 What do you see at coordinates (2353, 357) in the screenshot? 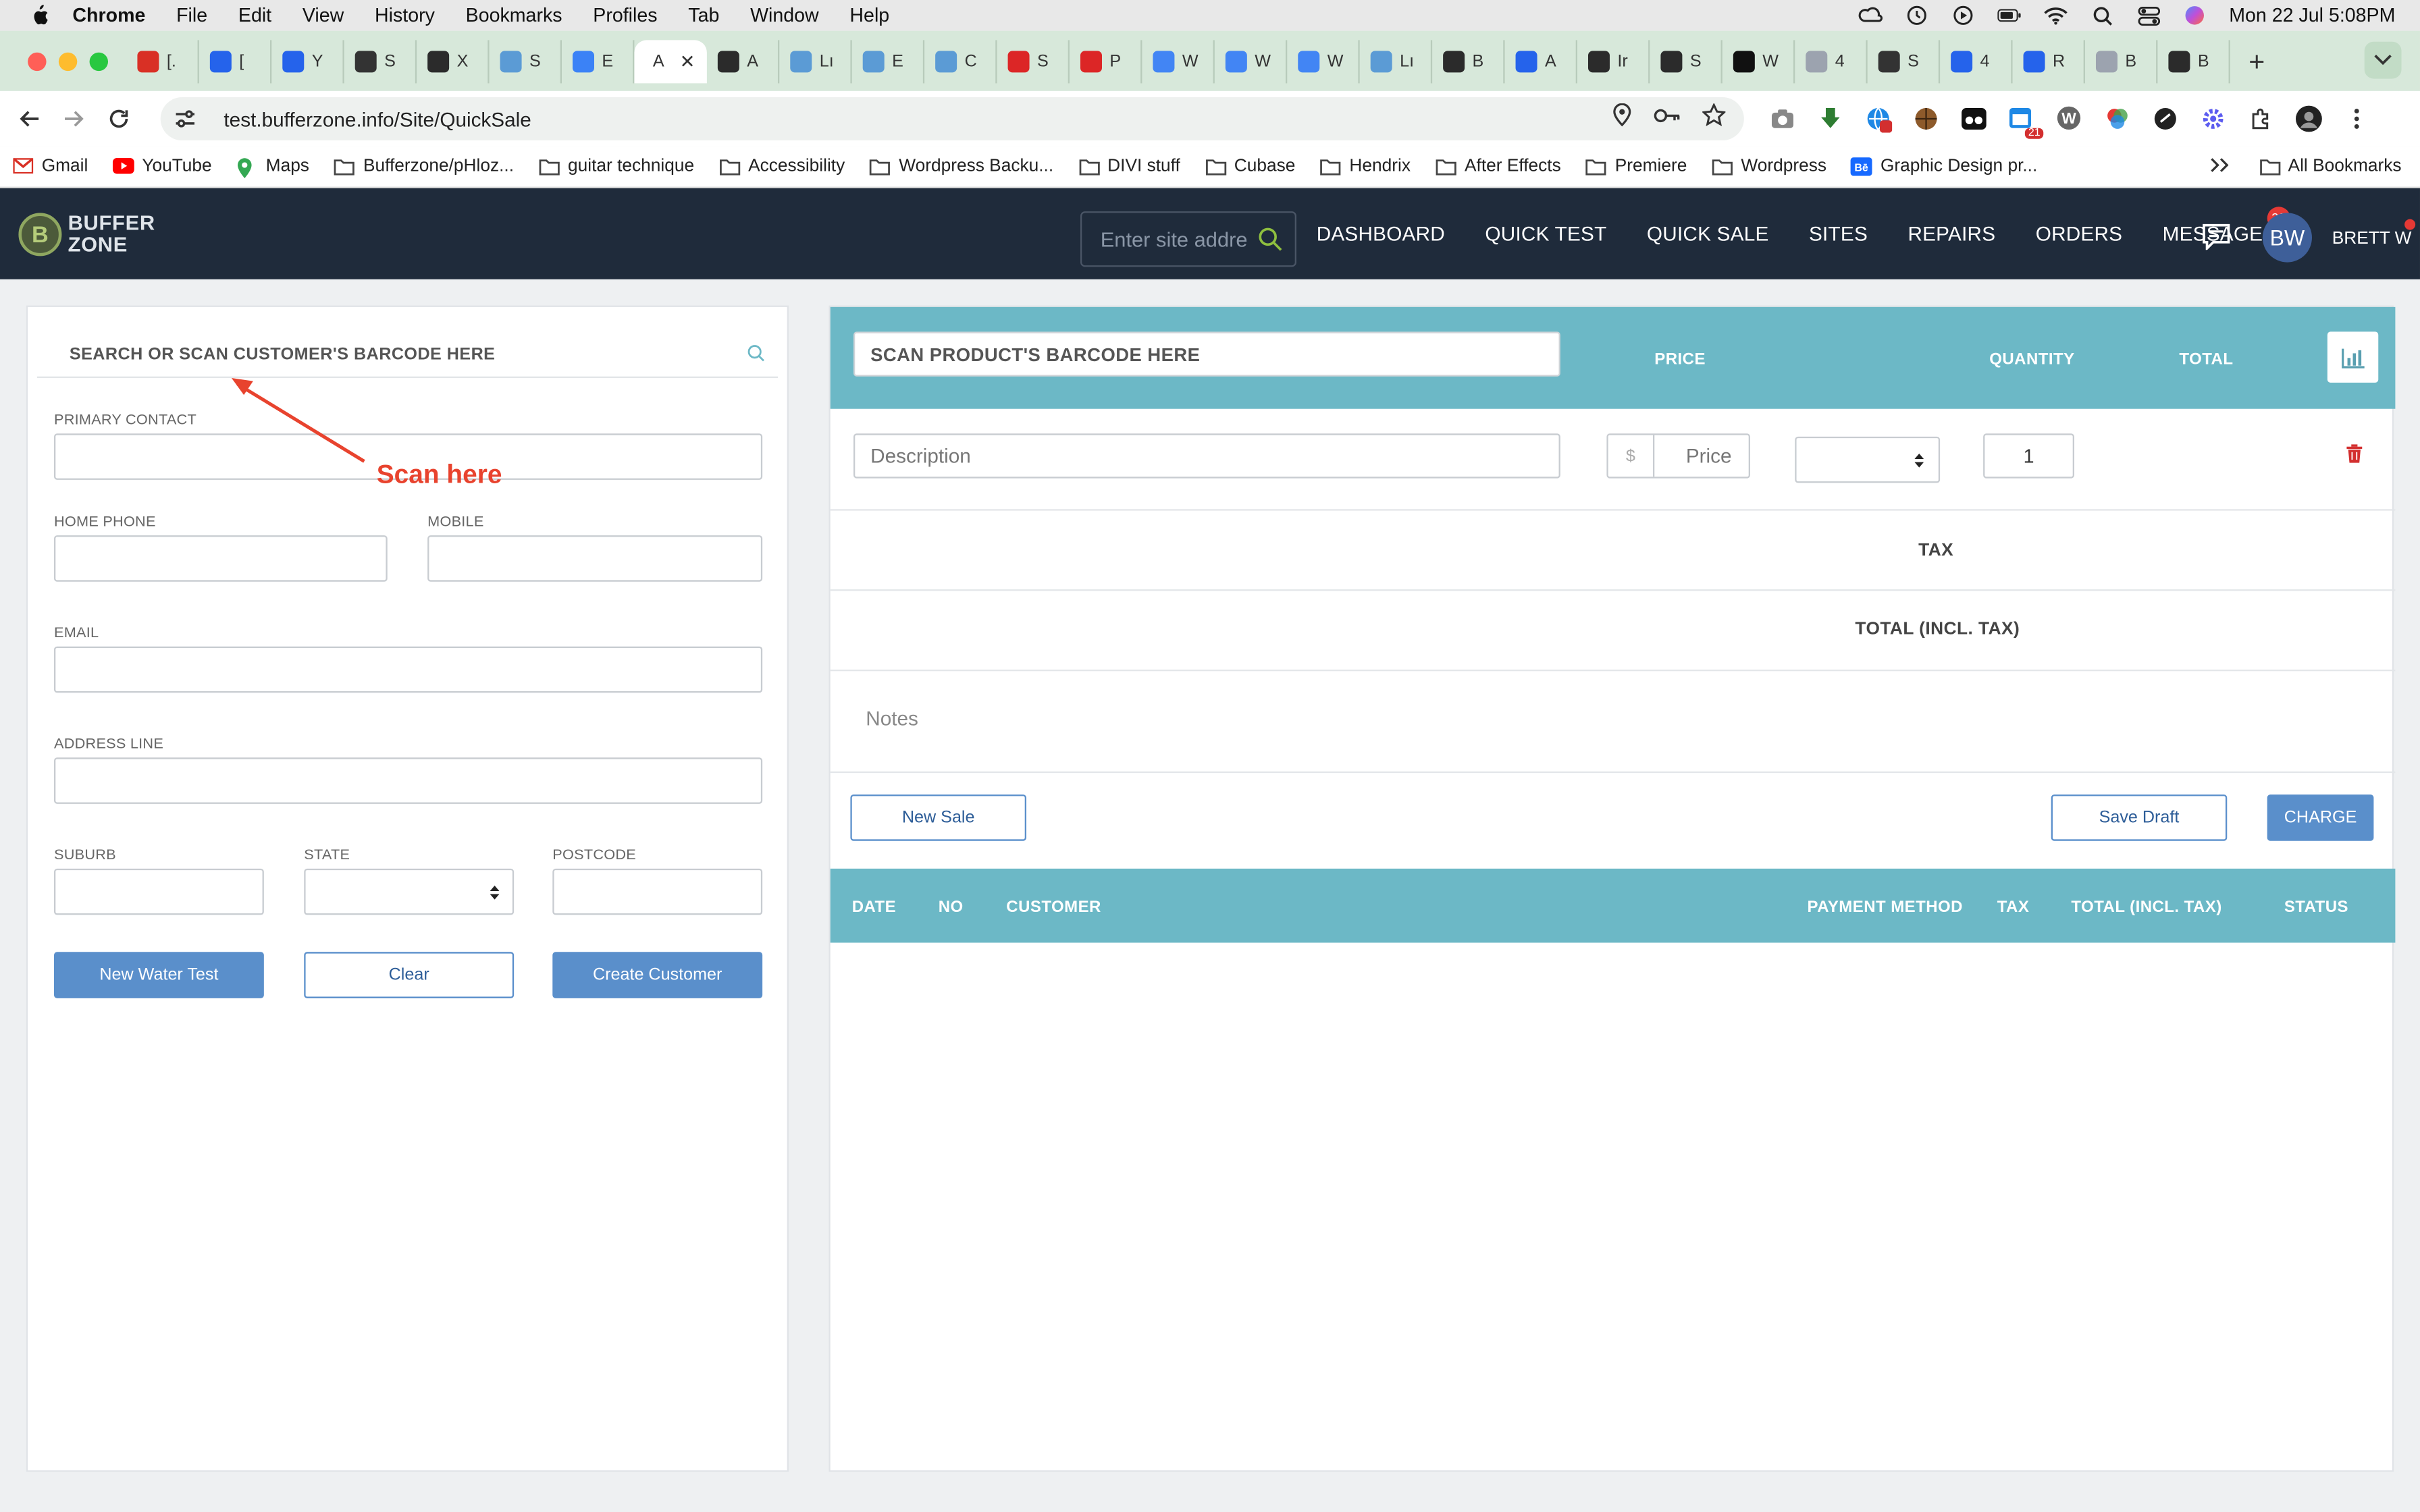
I see `stats-button` at bounding box center [2353, 357].